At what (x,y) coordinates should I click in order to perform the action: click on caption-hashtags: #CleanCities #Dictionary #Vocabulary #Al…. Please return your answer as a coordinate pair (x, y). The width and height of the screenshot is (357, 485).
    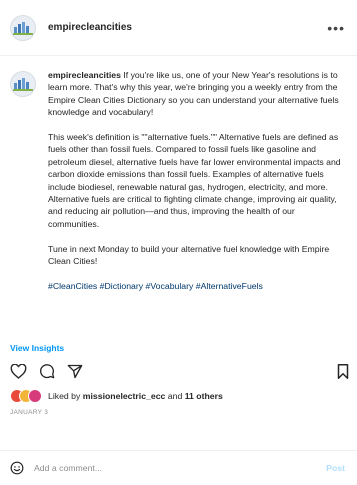
    Looking at the image, I should click on (197, 286).